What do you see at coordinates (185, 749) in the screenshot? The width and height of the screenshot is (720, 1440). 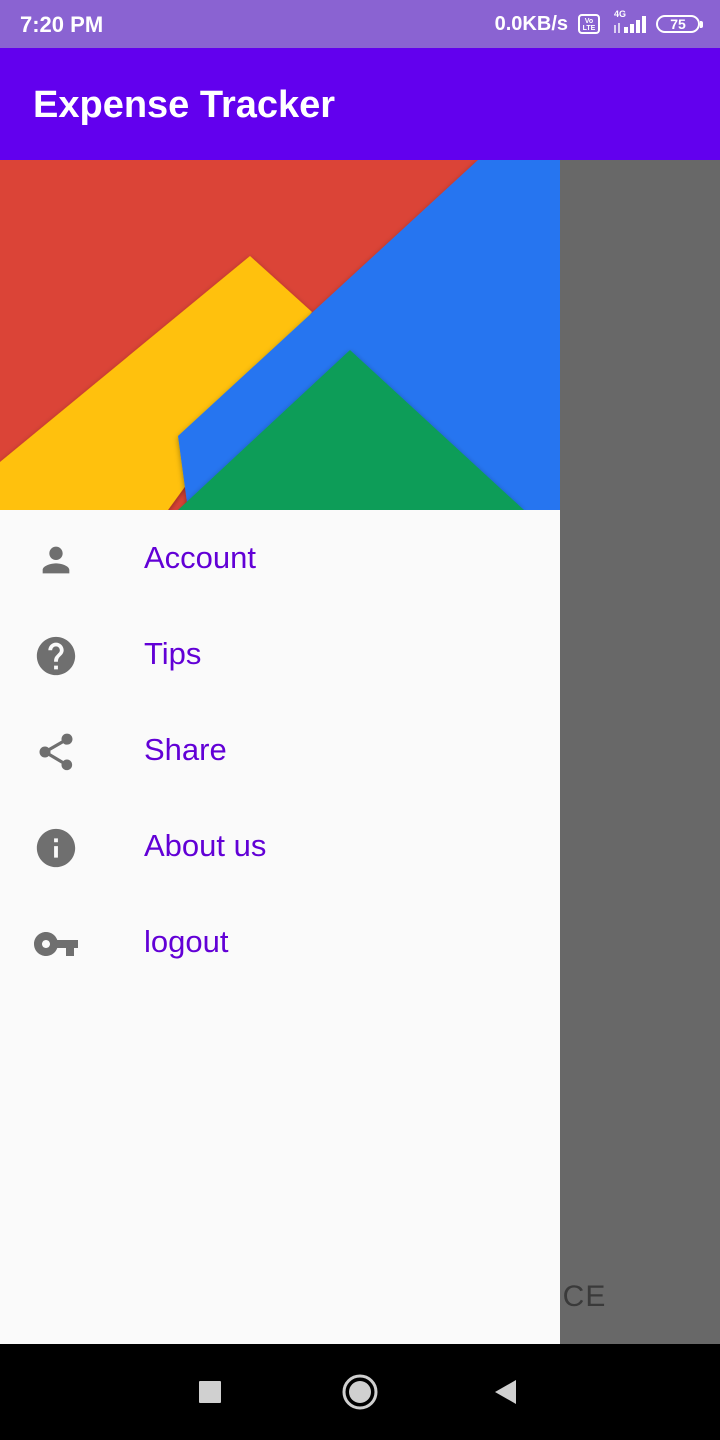 I see `menu-label-share: Share` at bounding box center [185, 749].